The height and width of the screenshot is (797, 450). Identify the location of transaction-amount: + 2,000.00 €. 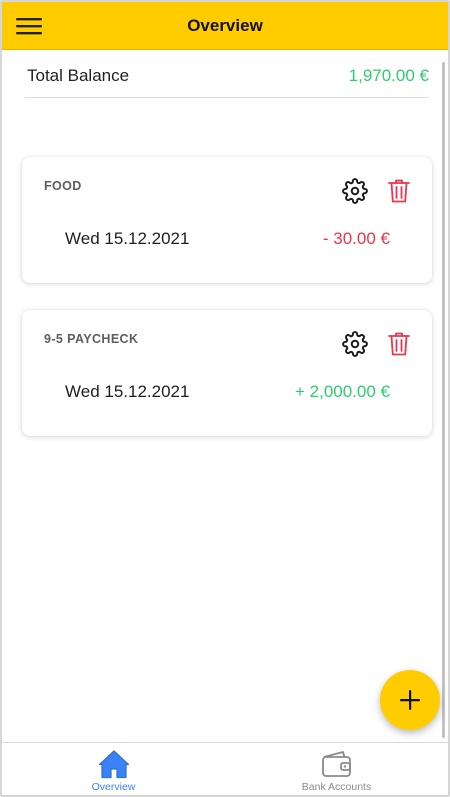
(342, 391).